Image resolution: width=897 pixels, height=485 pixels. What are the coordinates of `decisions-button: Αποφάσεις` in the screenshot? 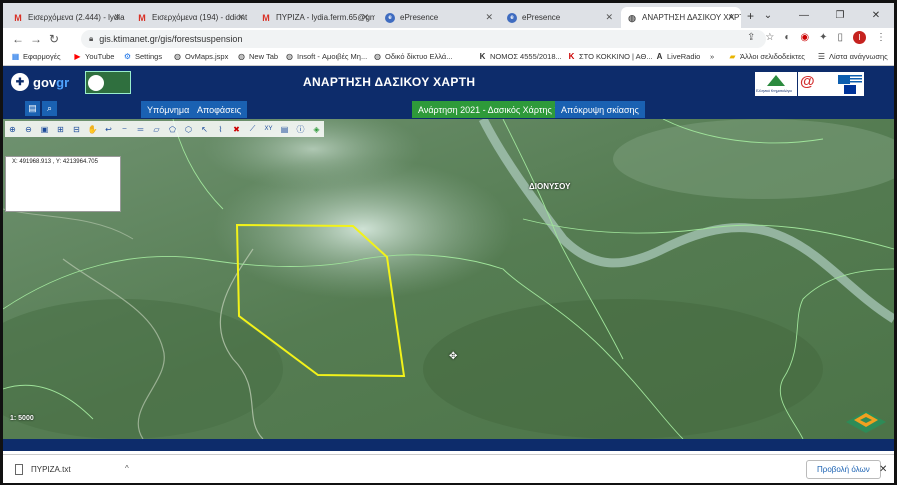 It's located at (219, 109).